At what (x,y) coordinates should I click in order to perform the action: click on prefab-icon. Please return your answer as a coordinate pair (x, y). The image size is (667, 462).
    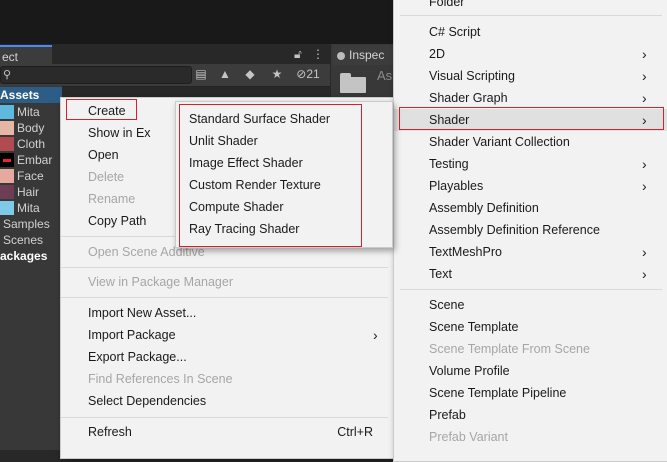
    Looking at the image, I should click on (7, 112).